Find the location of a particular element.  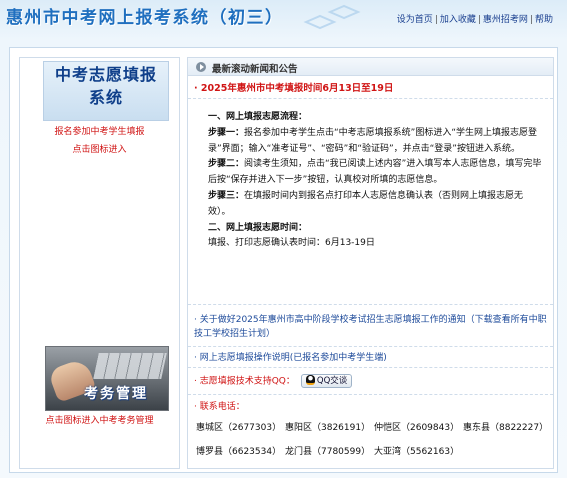

site-header: 惠州市中考网上报考系统（初三） 设为首页 | 加入收藏 | 惠州招考网 | 帮助 is located at coordinates (283, 20).